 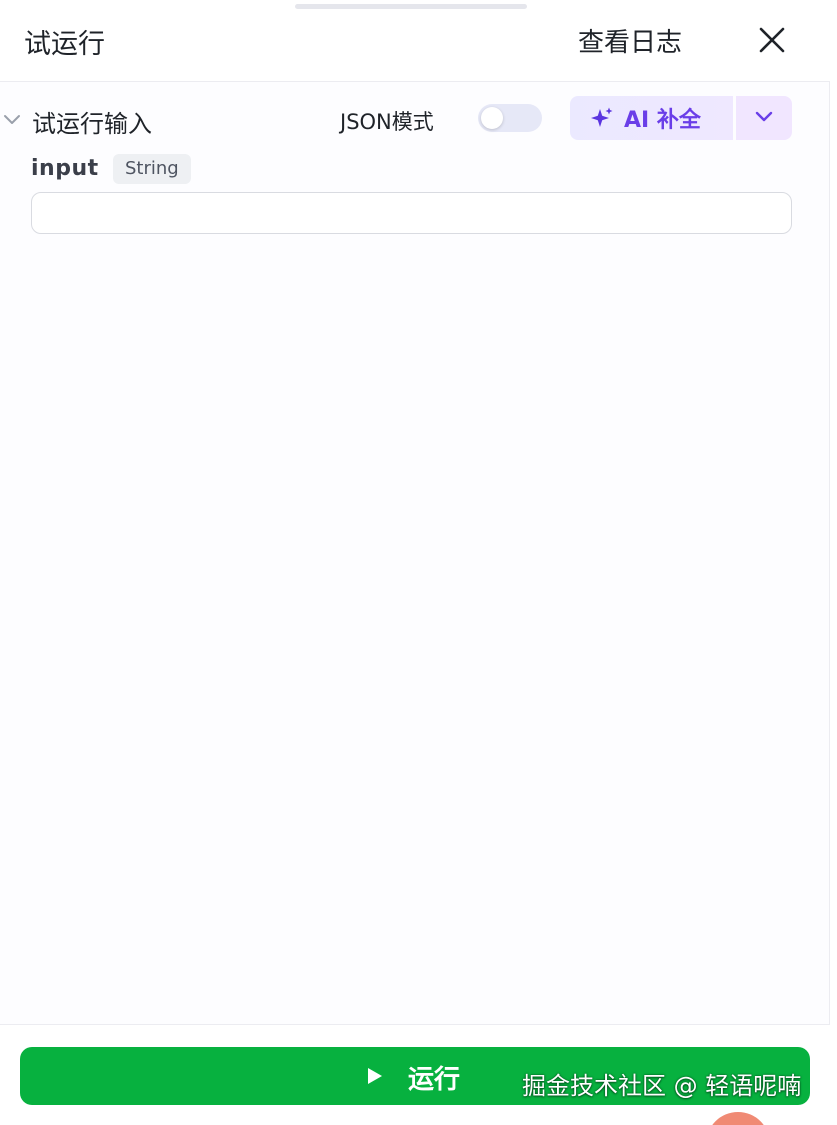 I want to click on toggle-knob, so click(x=492, y=118).